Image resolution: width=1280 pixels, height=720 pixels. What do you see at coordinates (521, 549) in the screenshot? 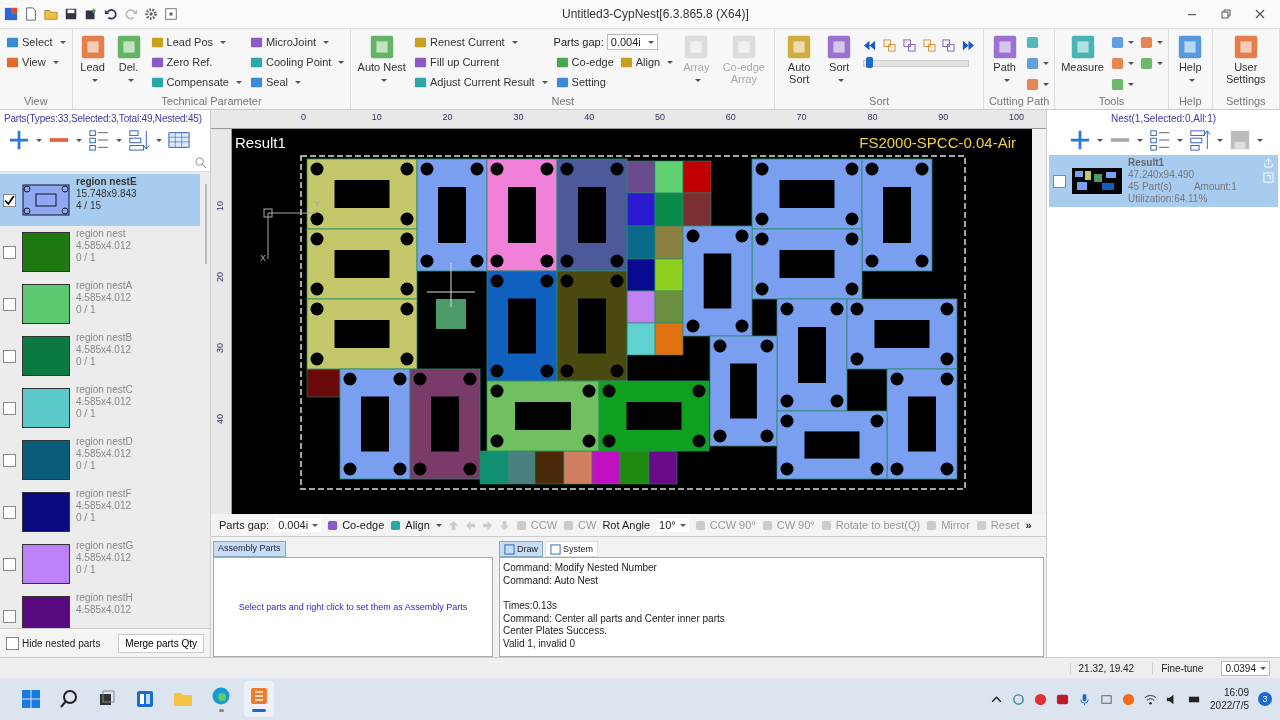
I see `log-tab: Draw` at bounding box center [521, 549].